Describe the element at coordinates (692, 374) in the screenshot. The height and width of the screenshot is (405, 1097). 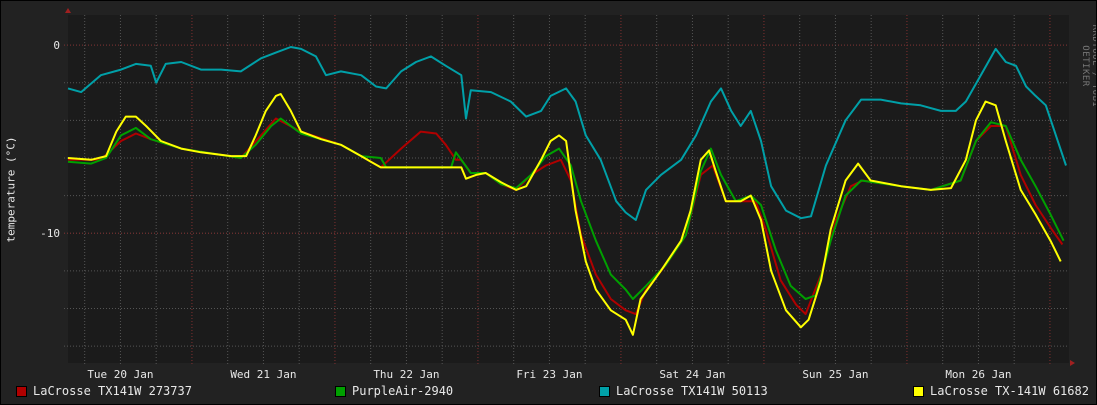
I see `x-tick-label: Sat 24 Jan` at that location.